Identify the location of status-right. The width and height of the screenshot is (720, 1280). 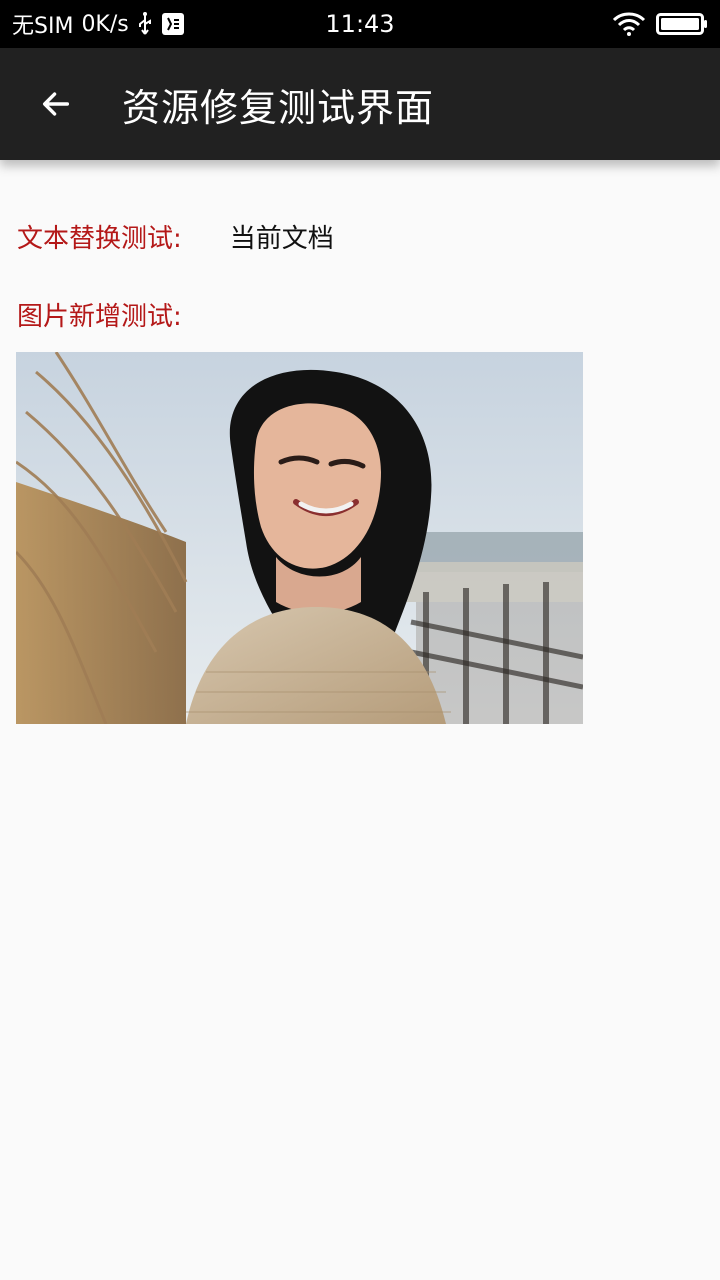
(660, 24).